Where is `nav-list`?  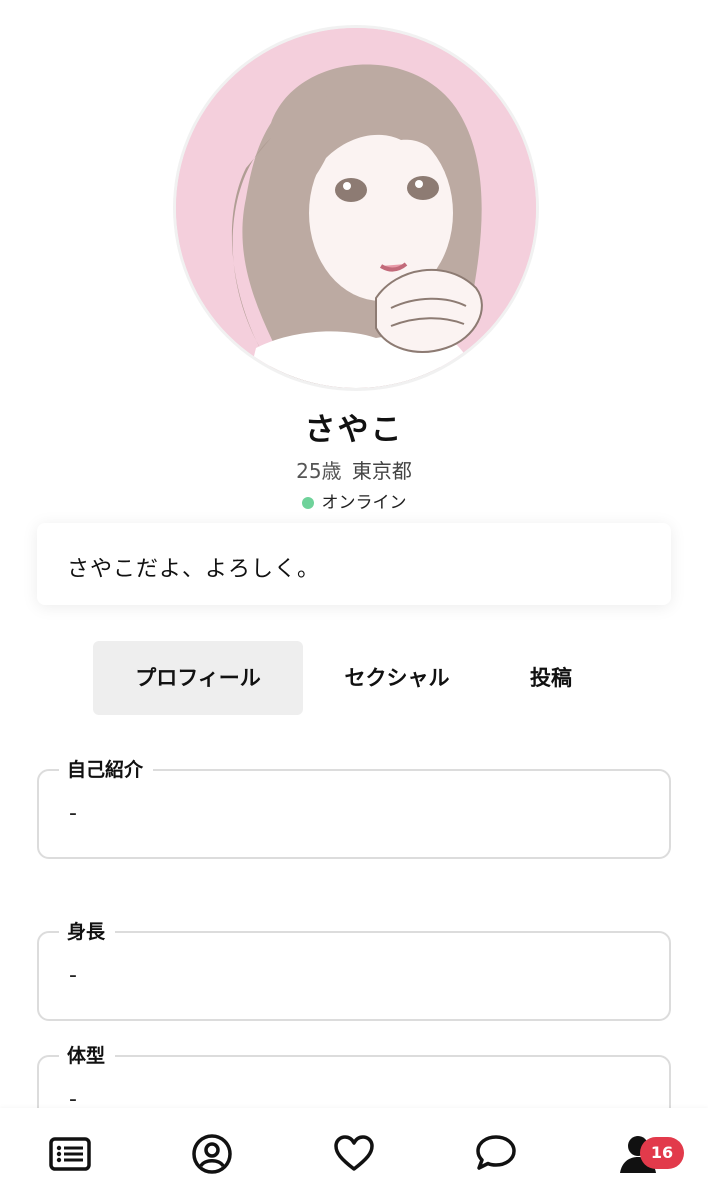
nav-list is located at coordinates (70, 1154).